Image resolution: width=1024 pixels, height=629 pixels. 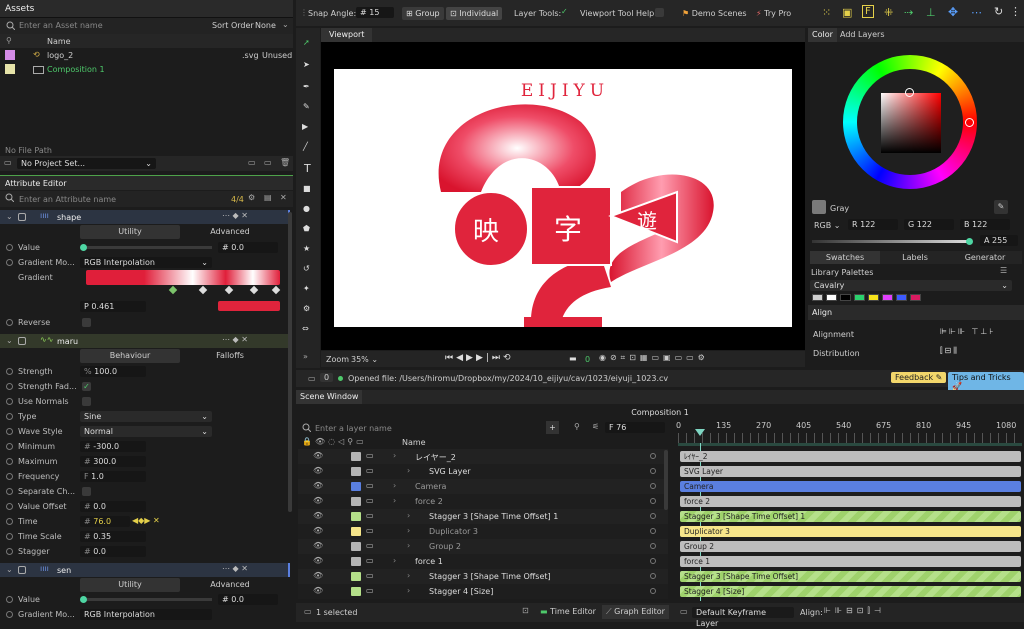 I want to click on layer-row: 👁 ▭ › Stagger 3 [Shape Time Offset] 1, so click(x=483, y=516).